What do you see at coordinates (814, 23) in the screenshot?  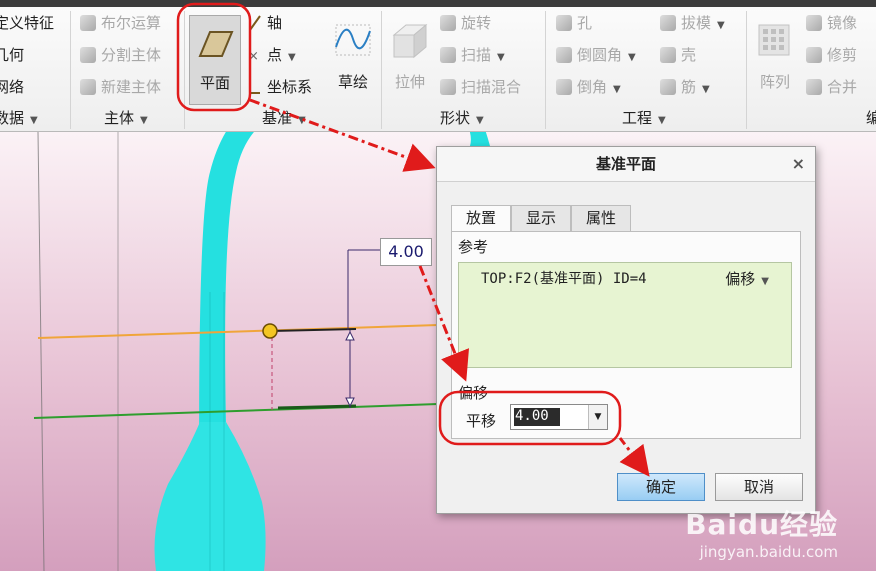 I see `mirror-icon` at bounding box center [814, 23].